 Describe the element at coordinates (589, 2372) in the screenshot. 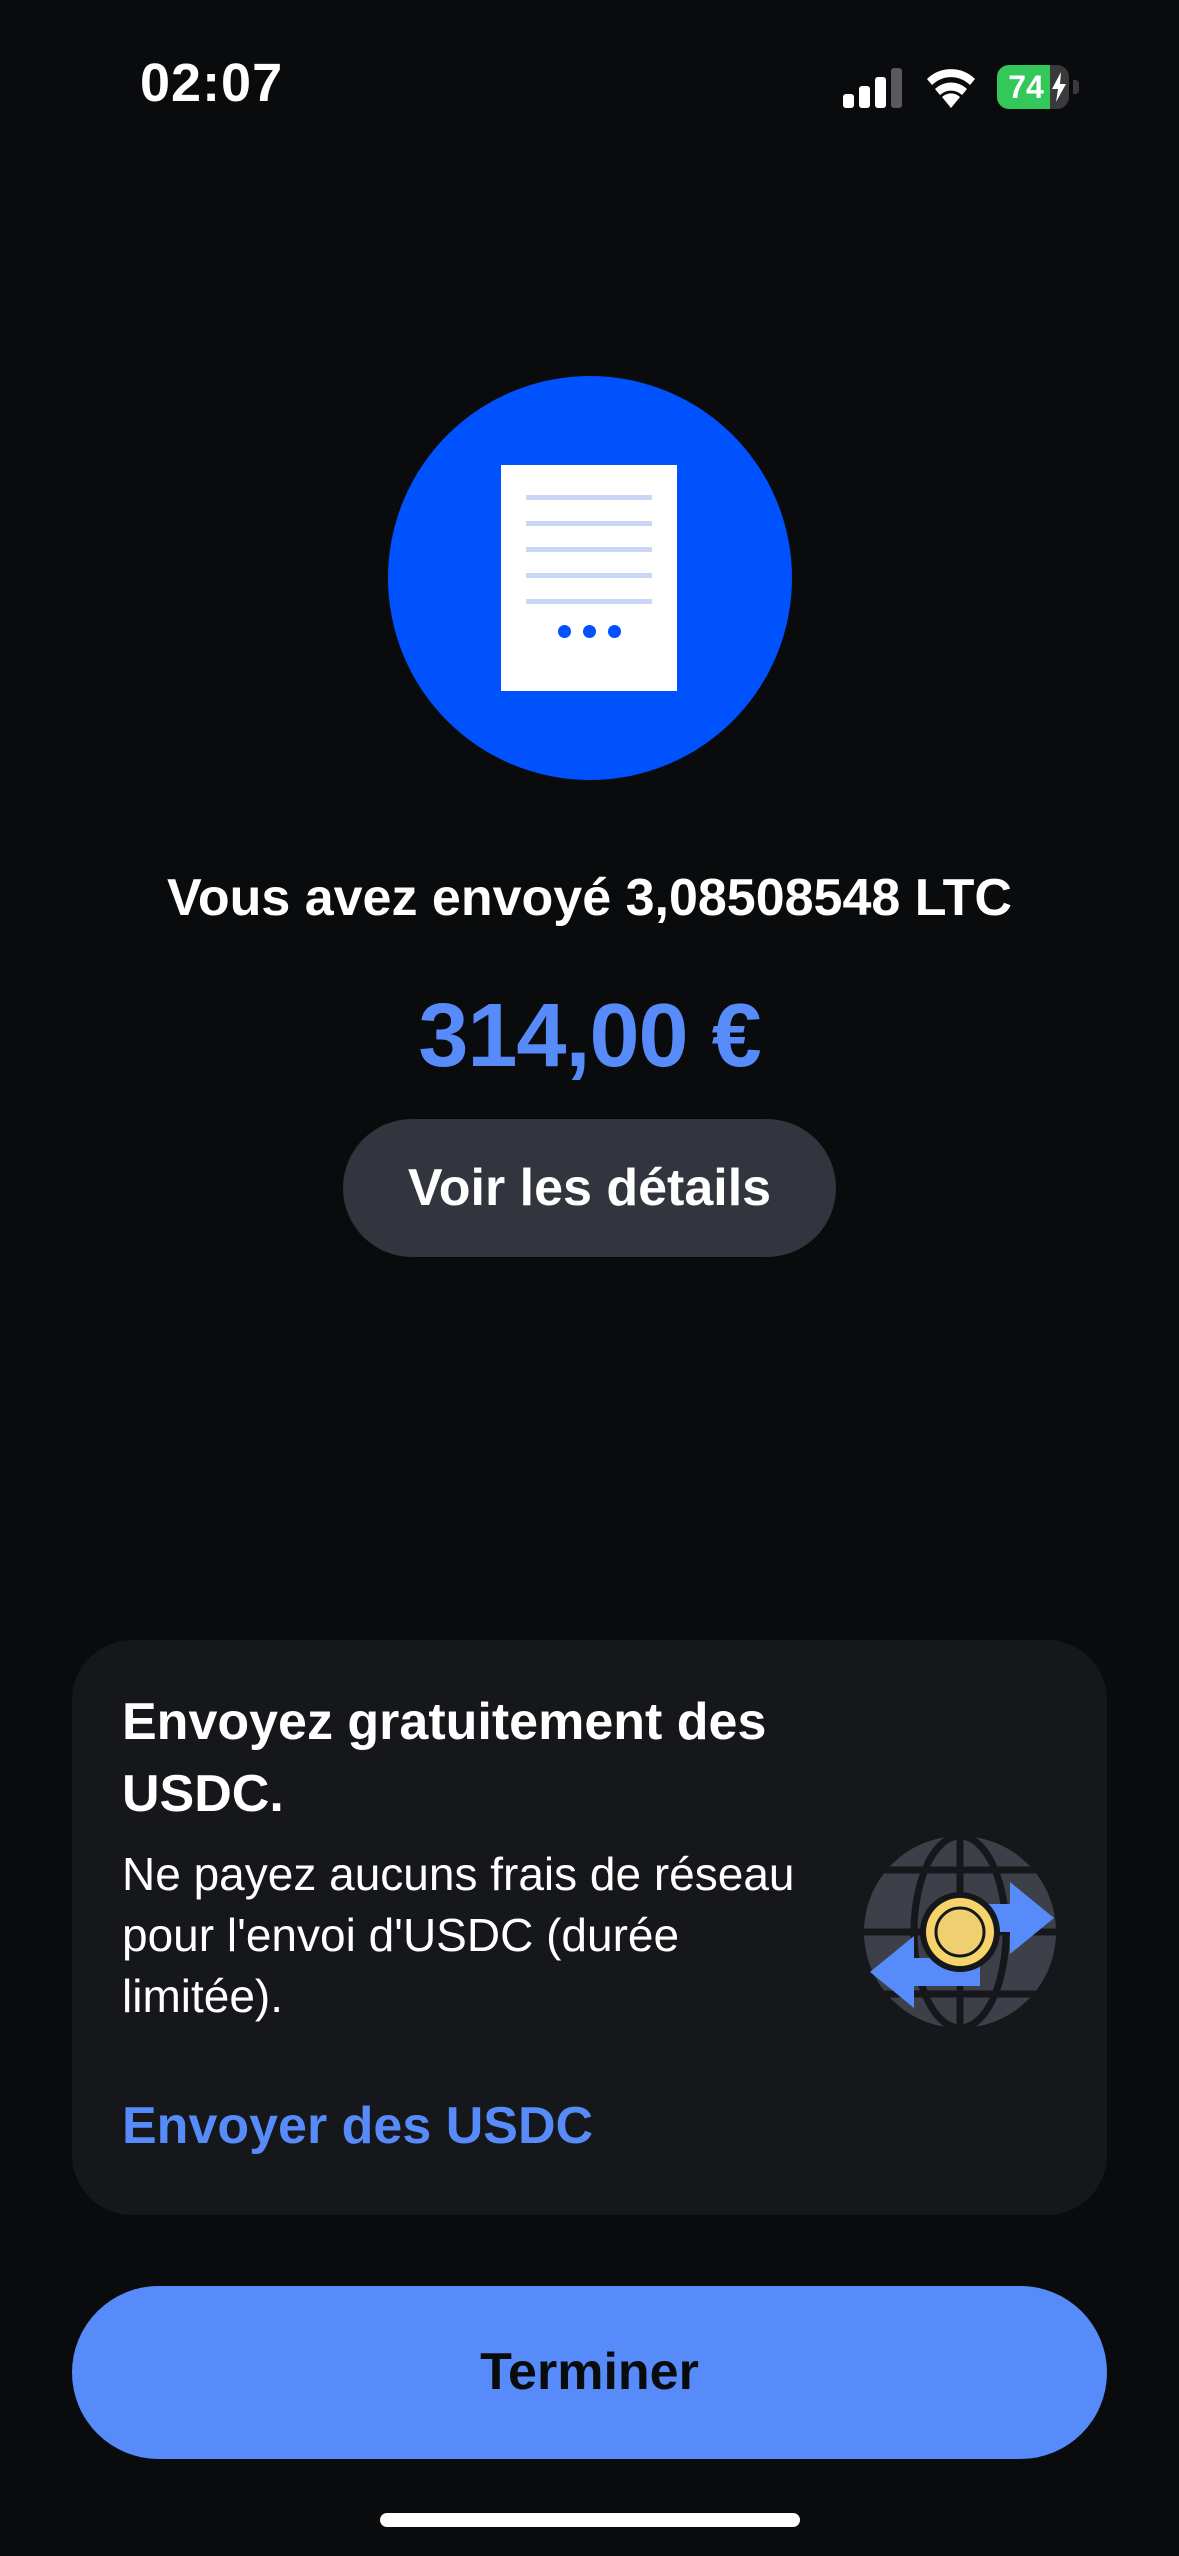

I see `finish-button: Terminer` at that location.